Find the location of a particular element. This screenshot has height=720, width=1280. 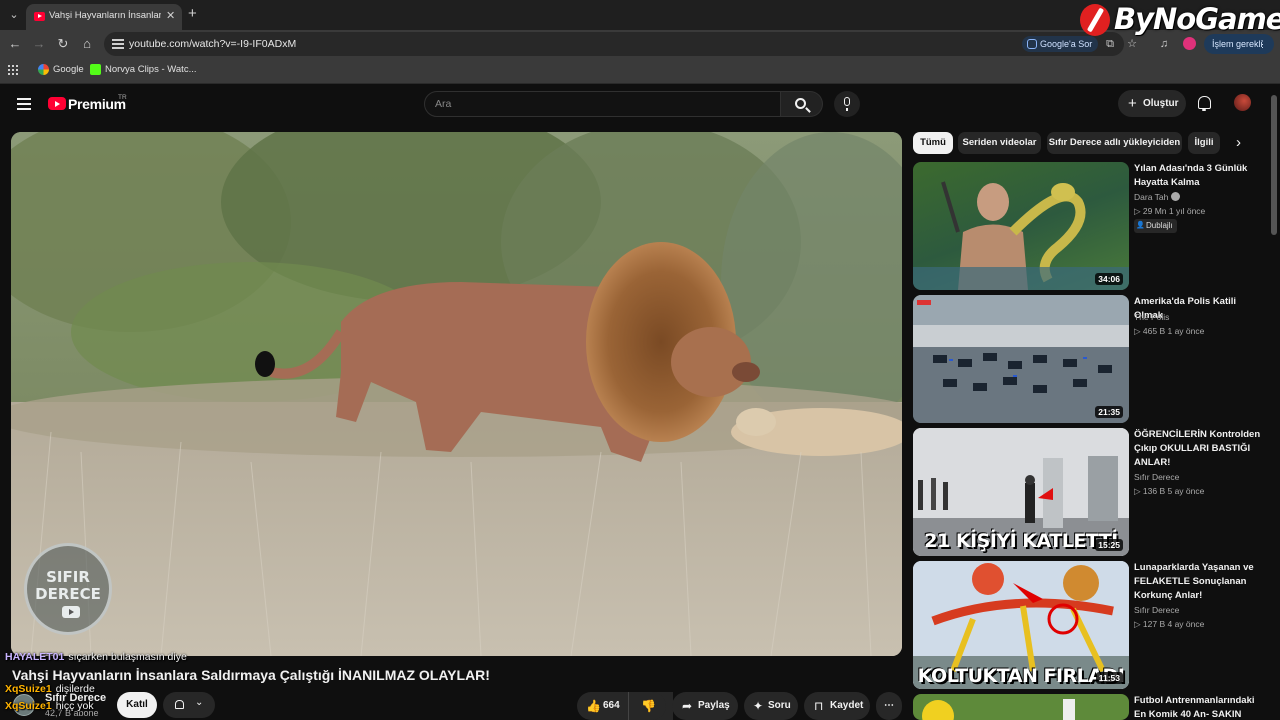

chip-uploader: Sıfır Derece adlı yükleyiciden is located at coordinates (1114, 143).